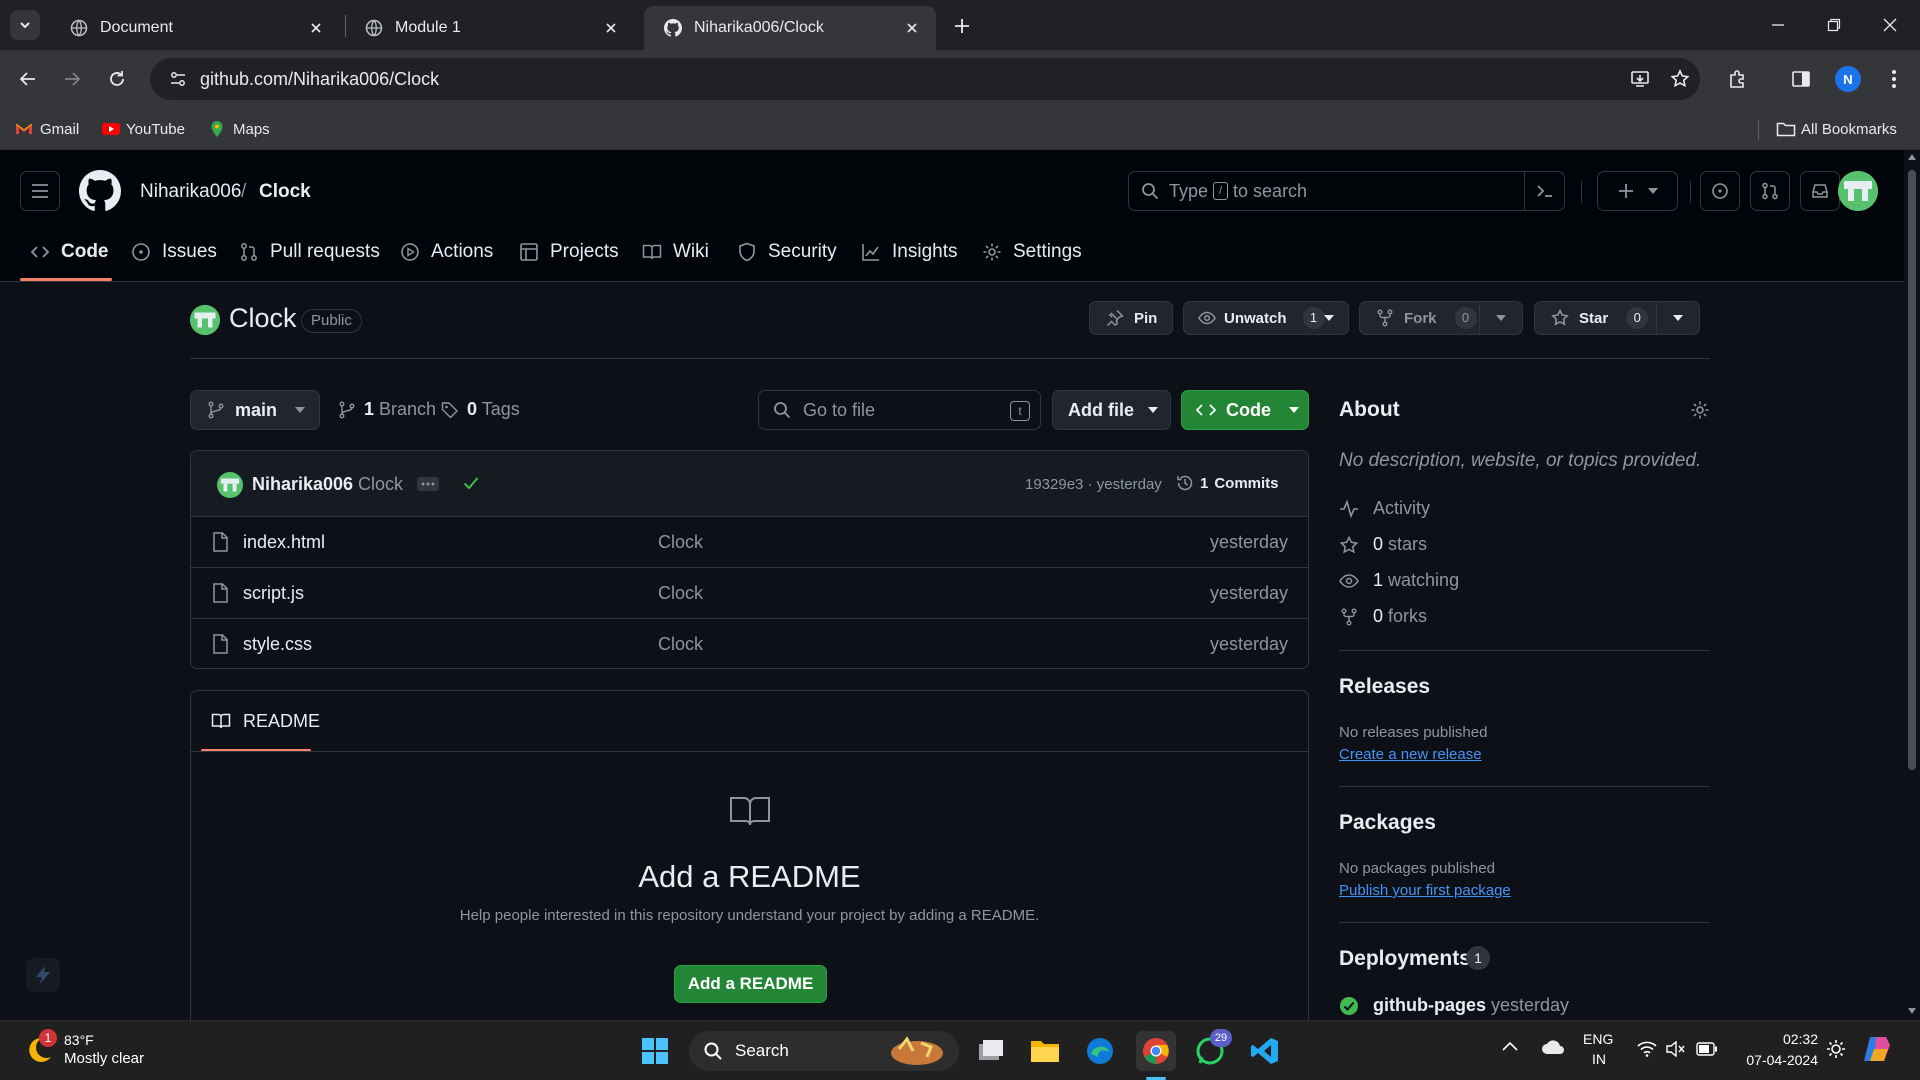  What do you see at coordinates (387, 409) in the screenshot?
I see `branches-link: 1 Branch` at bounding box center [387, 409].